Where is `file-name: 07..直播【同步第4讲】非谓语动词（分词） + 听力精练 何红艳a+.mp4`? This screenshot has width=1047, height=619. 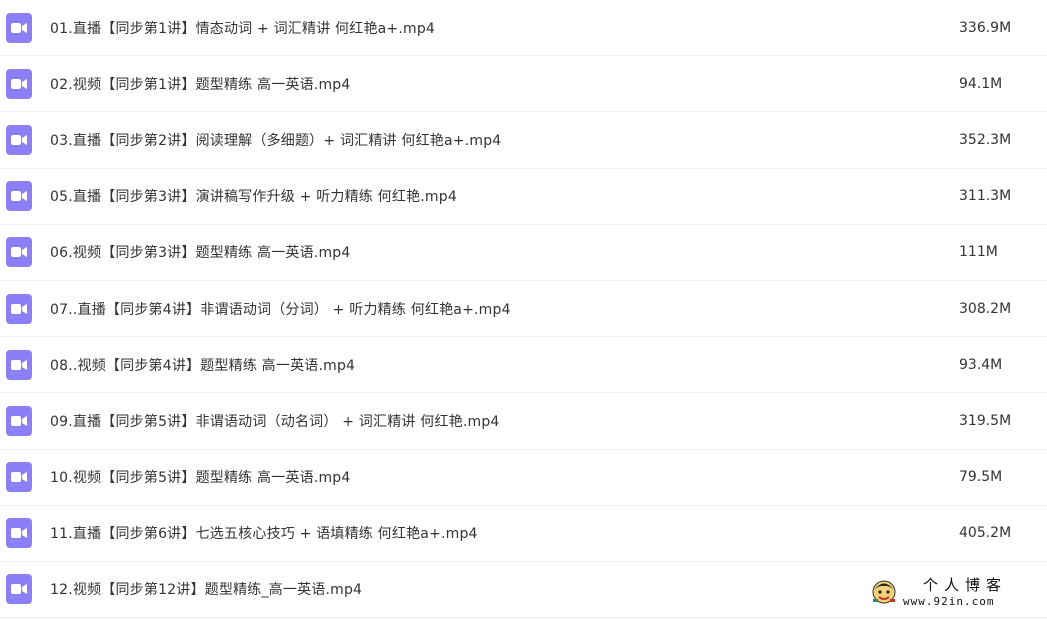 file-name: 07..直播【同步第4讲】非谓语动词（分词） + 听力精练 何红艳a+.mp4 is located at coordinates (280, 309).